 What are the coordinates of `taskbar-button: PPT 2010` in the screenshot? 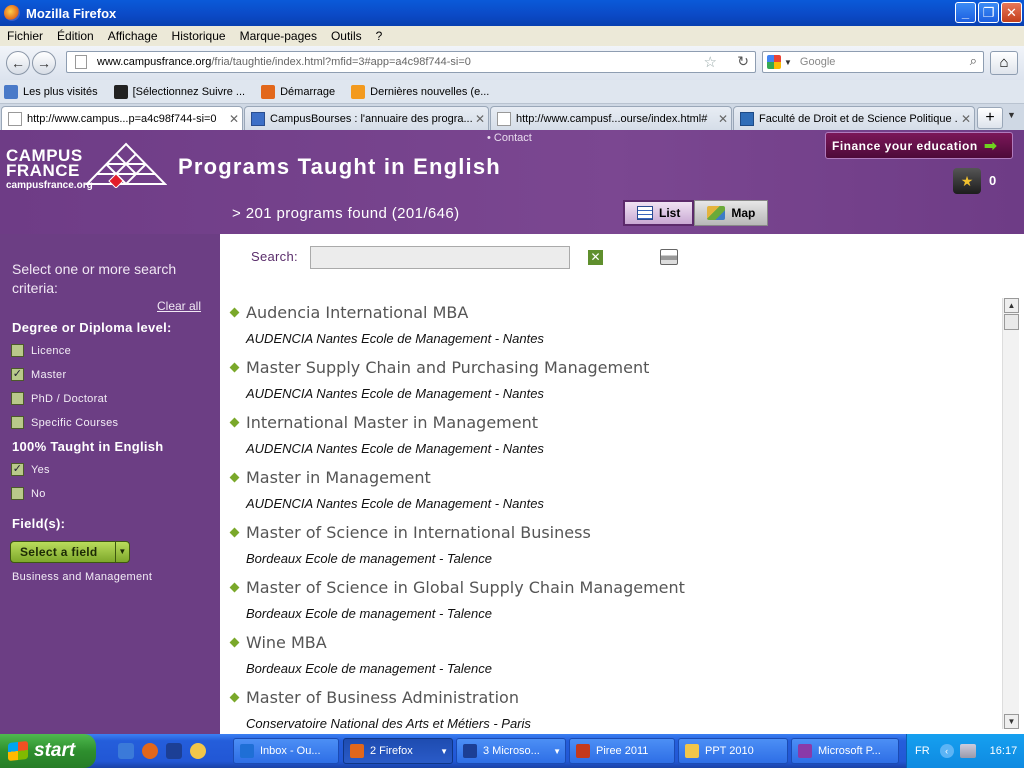 It's located at (733, 751).